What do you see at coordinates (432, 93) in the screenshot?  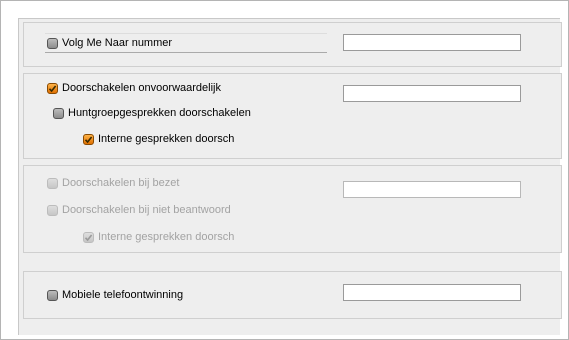 I see `forward-unconditional-input` at bounding box center [432, 93].